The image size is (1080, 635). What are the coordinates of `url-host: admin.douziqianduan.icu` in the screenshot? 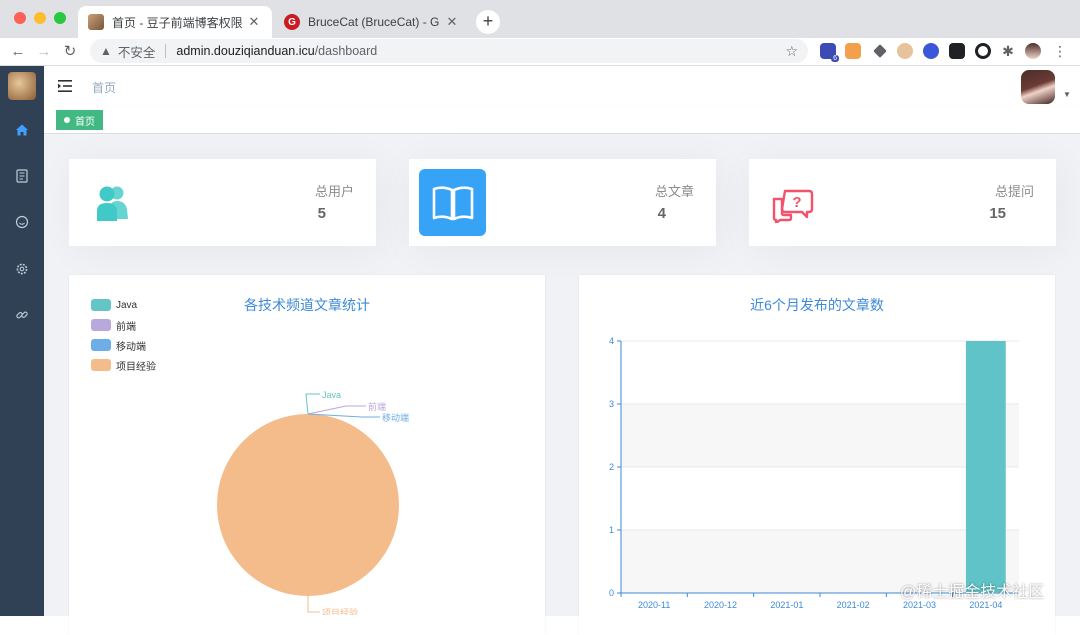 It's located at (245, 51).